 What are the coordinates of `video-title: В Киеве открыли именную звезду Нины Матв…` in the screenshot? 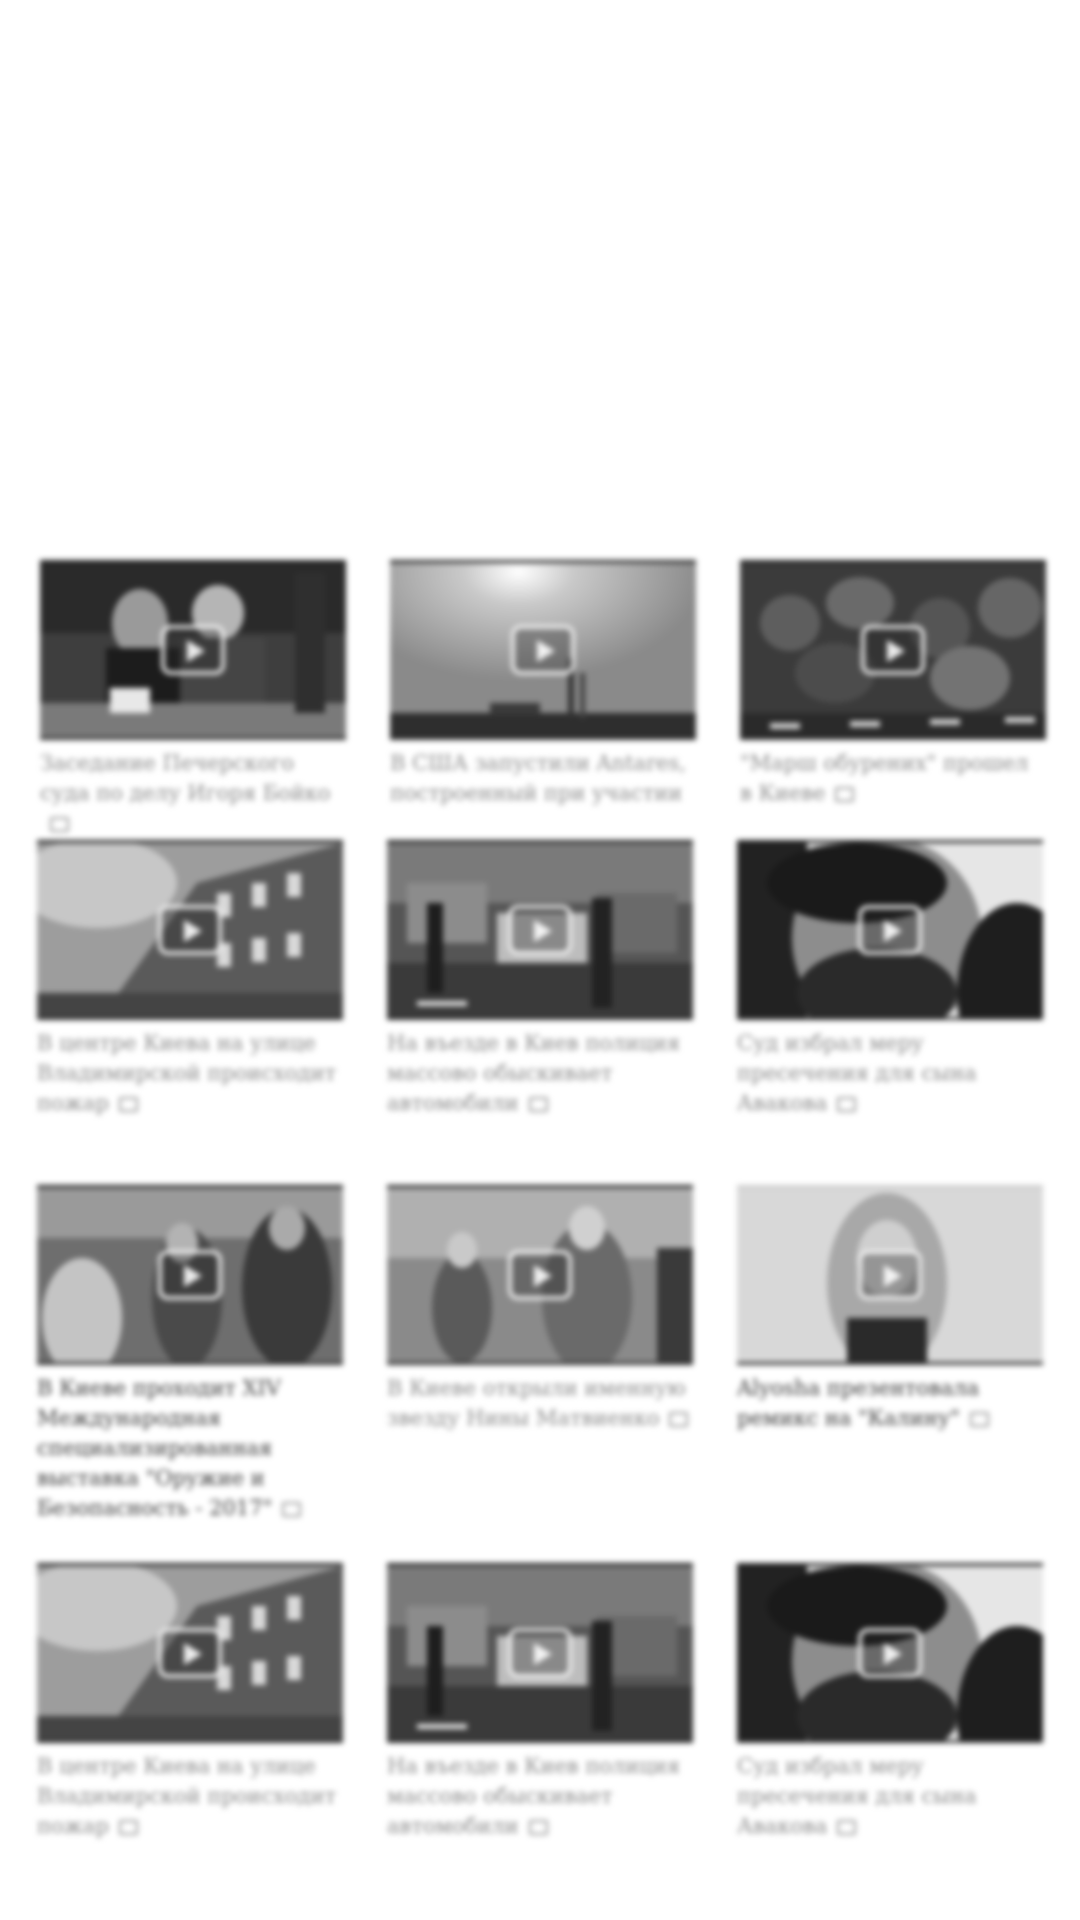 It's located at (540, 1403).